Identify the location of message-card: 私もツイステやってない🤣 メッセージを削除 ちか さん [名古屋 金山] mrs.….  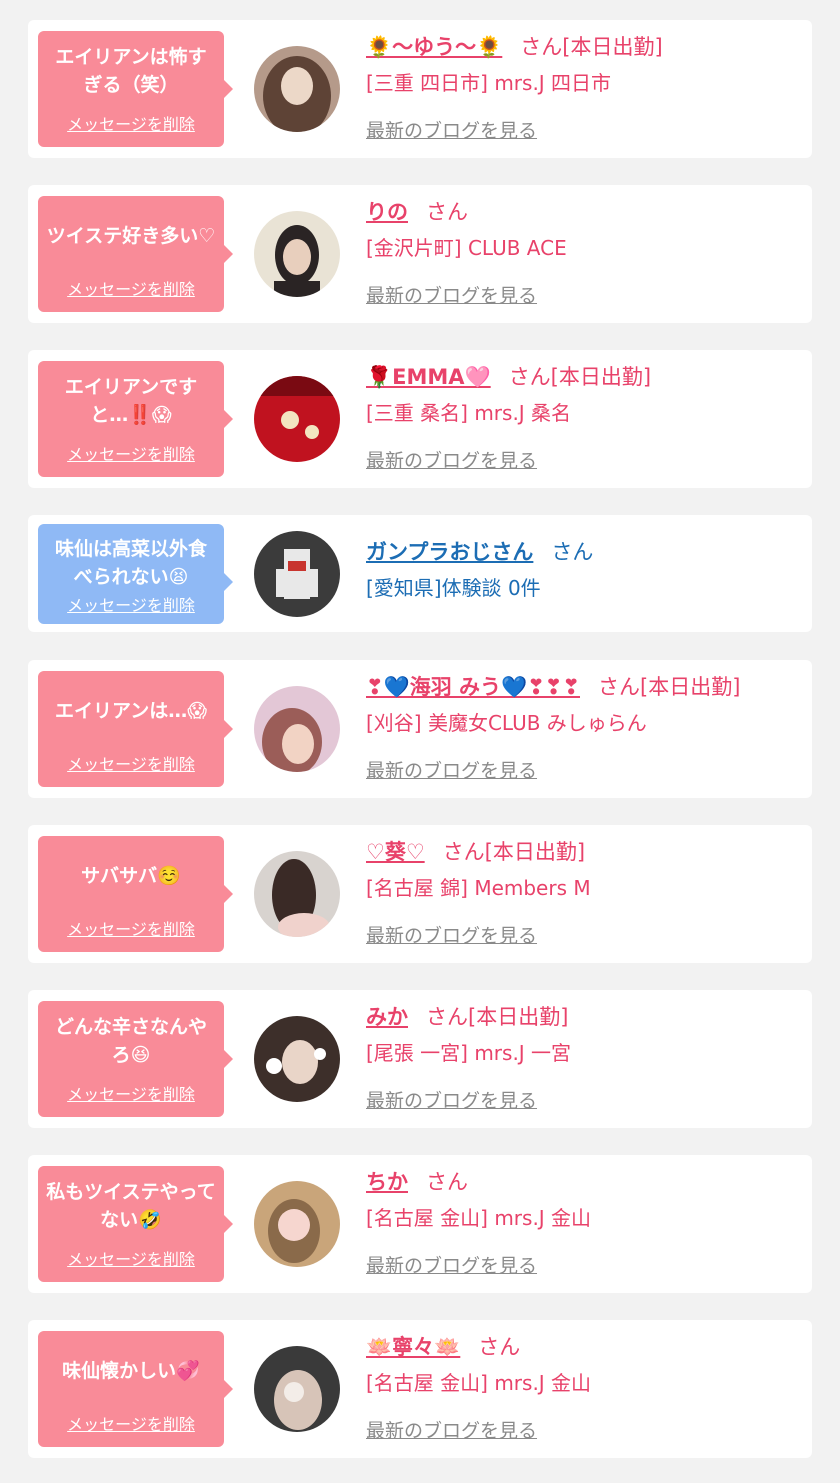
(420, 1224).